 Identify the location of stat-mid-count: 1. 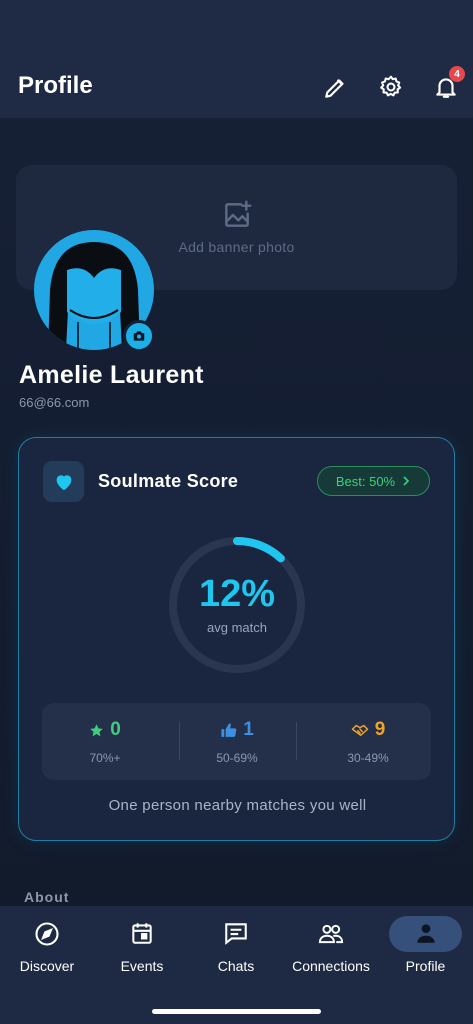
(248, 729).